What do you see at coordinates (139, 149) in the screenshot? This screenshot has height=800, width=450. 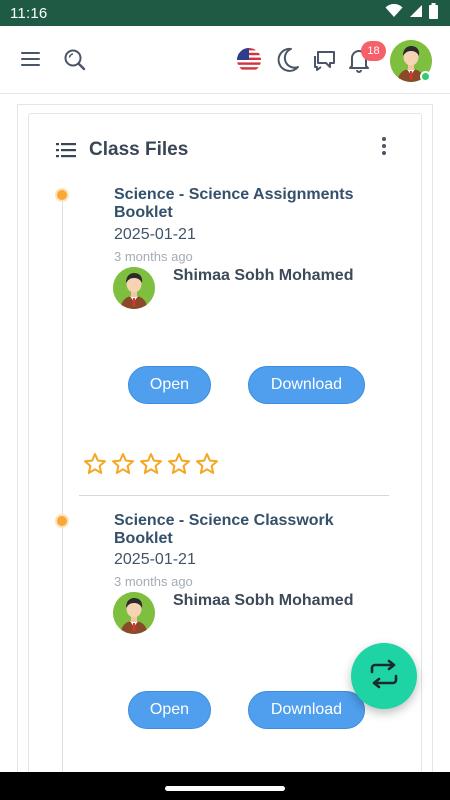 I see `card-title: Class Files` at bounding box center [139, 149].